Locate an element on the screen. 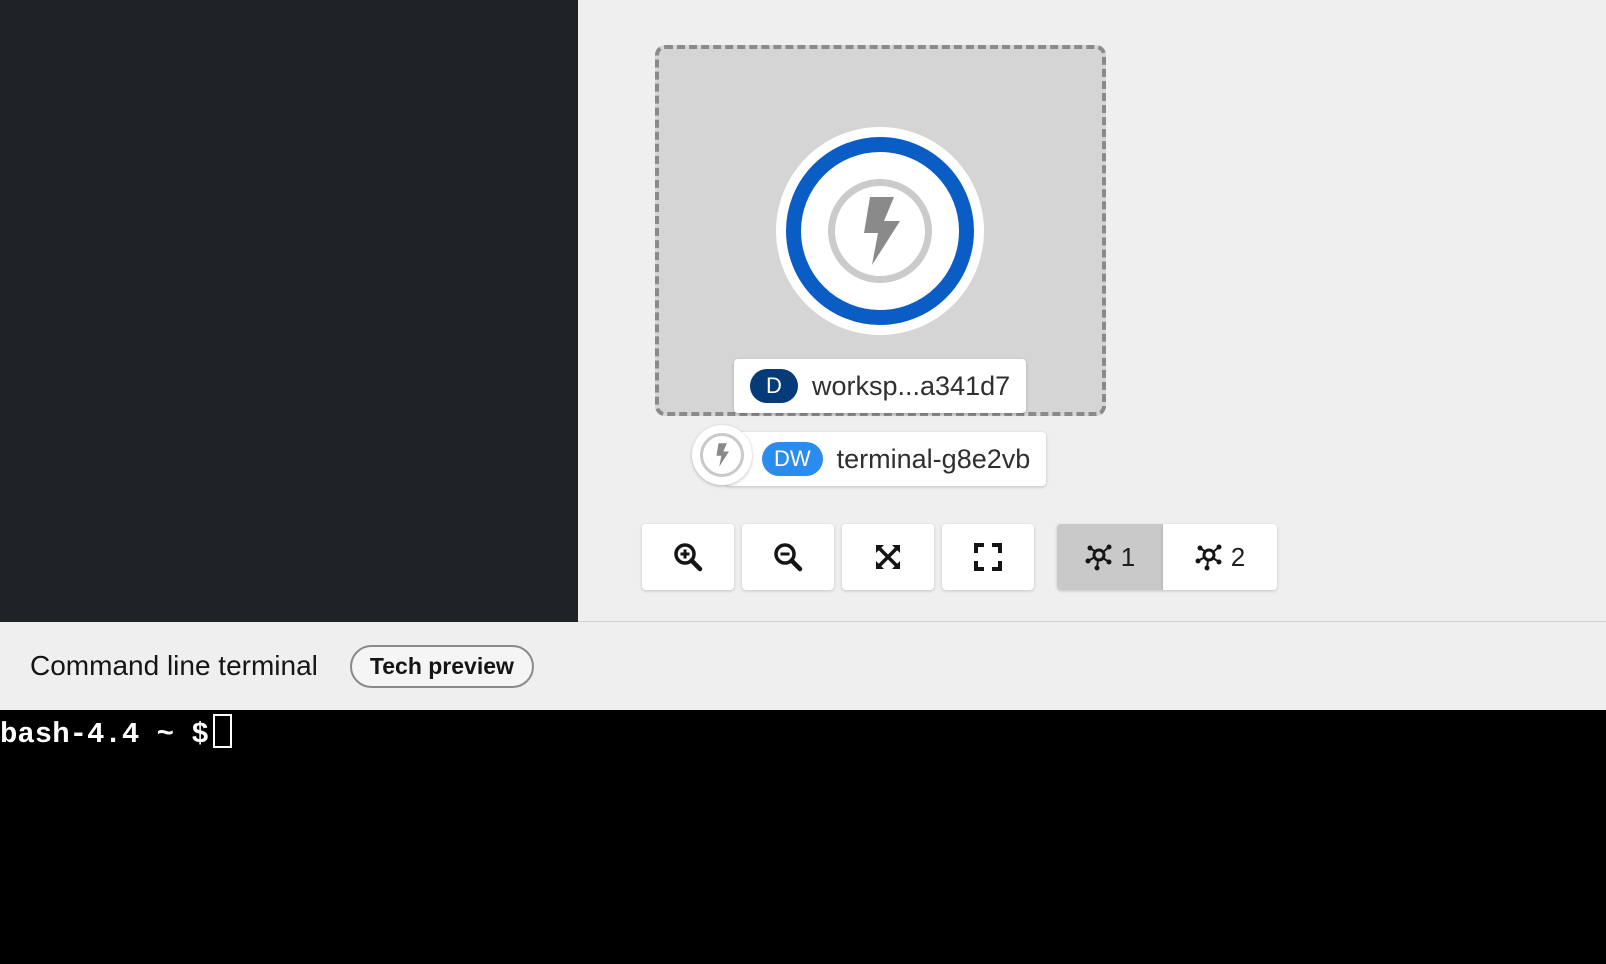 The height and width of the screenshot is (964, 1606). layout-1-label: 1 is located at coordinates (1128, 556).